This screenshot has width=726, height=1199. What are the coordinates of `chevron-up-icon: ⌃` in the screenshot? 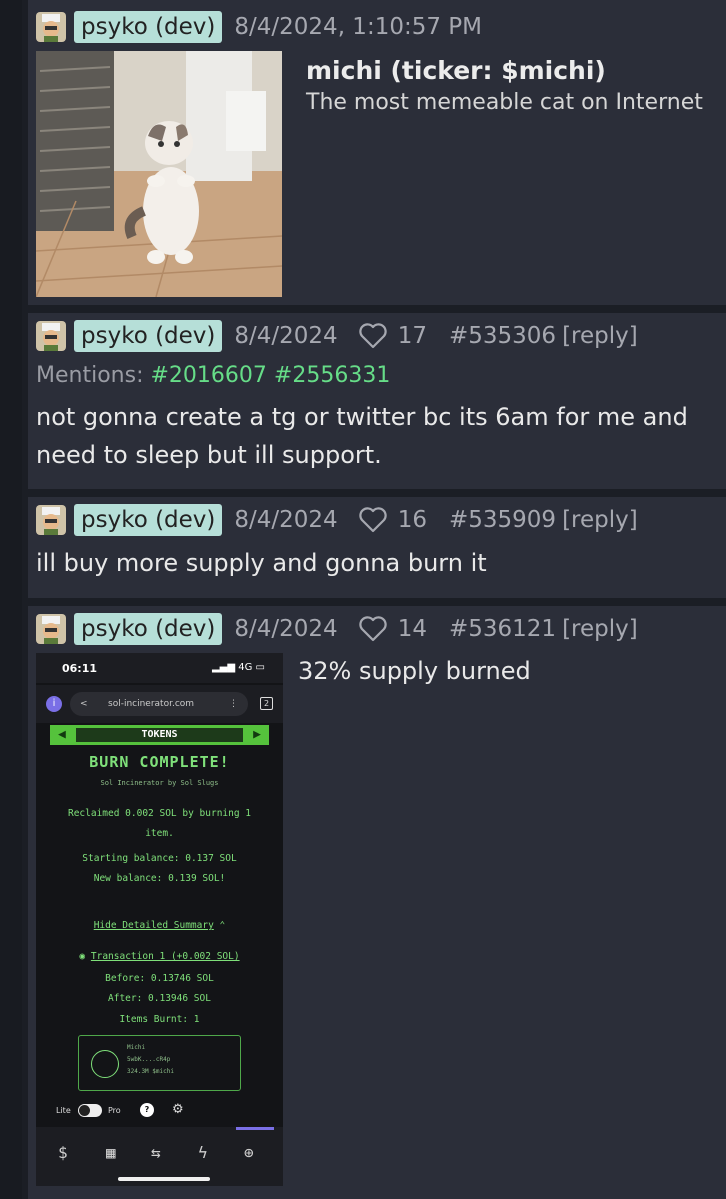 It's located at (222, 925).